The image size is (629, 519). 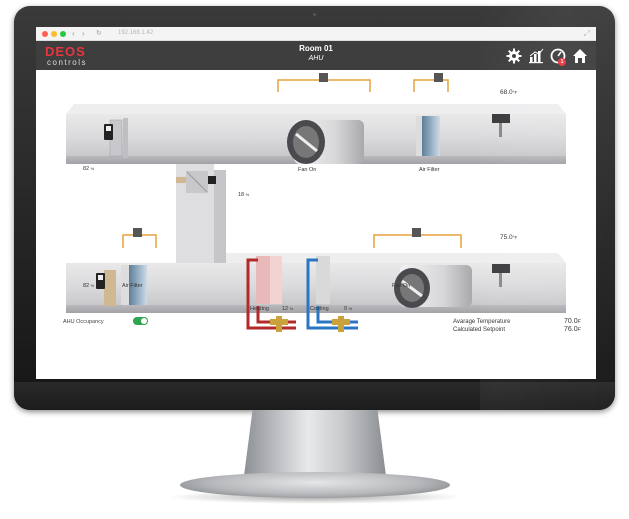 What do you see at coordinates (259, 309) in the screenshot?
I see `heating-label: Heating` at bounding box center [259, 309].